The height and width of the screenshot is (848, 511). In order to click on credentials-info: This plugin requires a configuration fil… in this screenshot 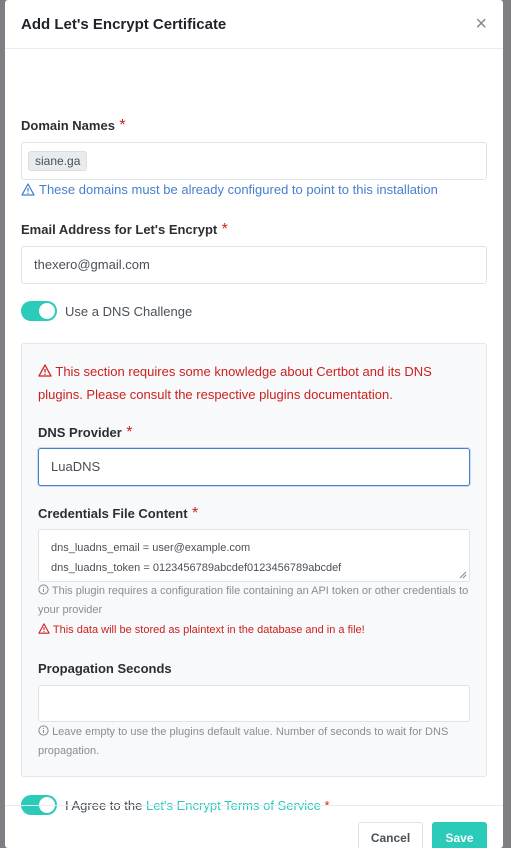, I will do `click(254, 601)`.